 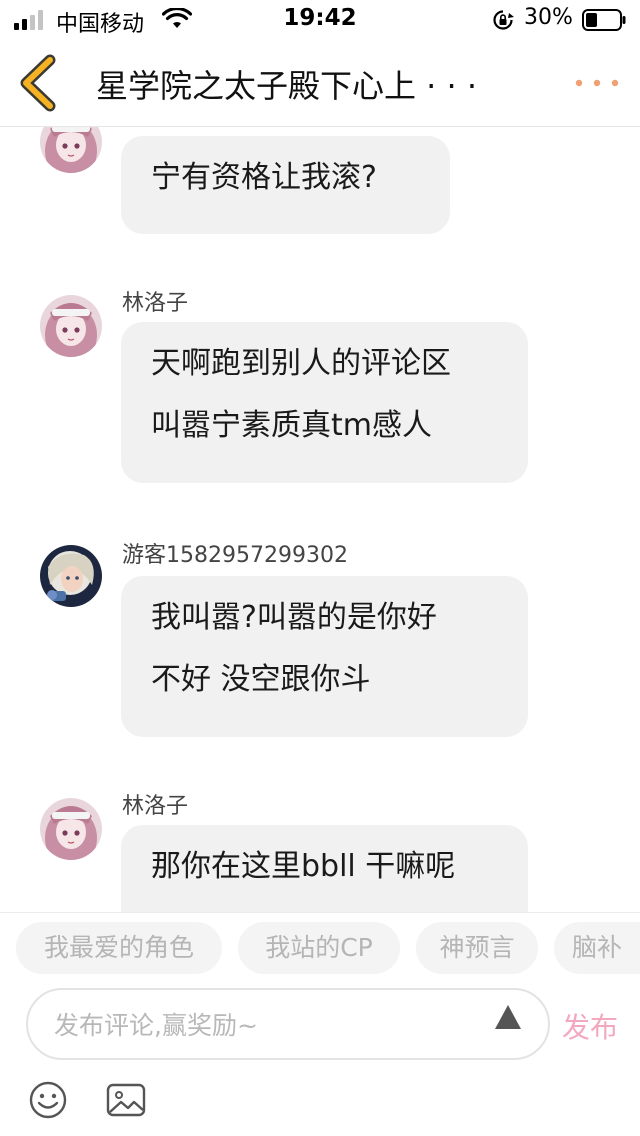 I want to click on emoji-icon, so click(x=48, y=1100).